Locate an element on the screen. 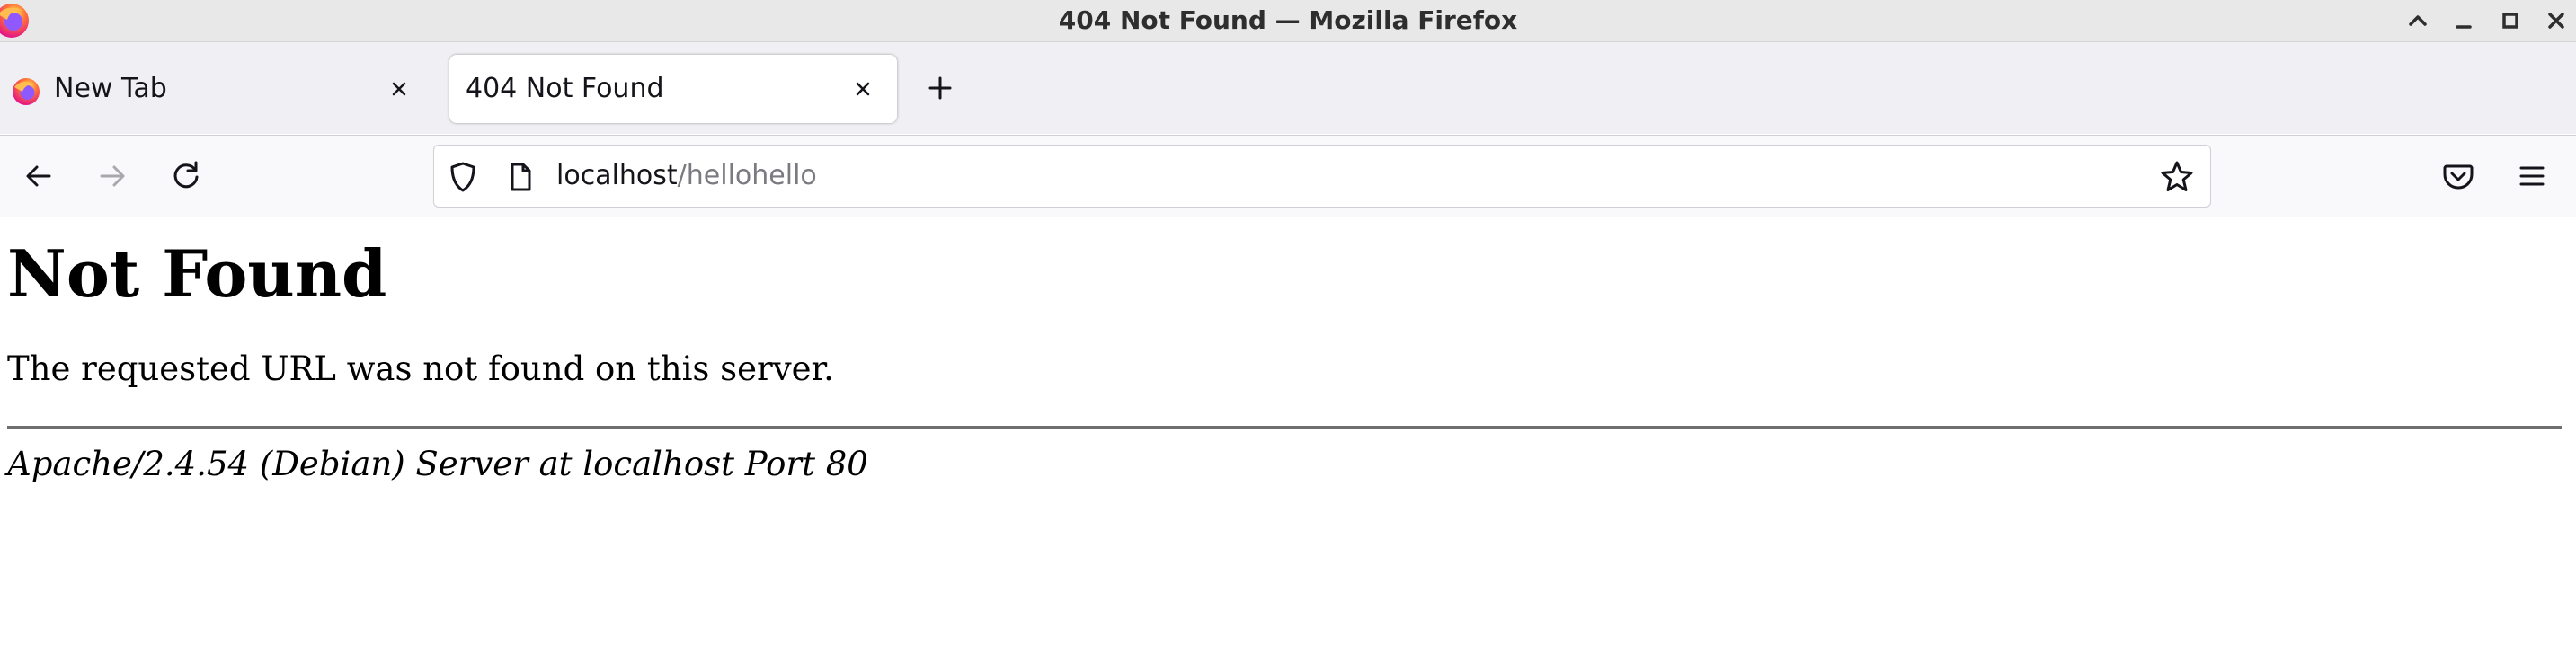  new-tab-plus-icon is located at coordinates (940, 88).